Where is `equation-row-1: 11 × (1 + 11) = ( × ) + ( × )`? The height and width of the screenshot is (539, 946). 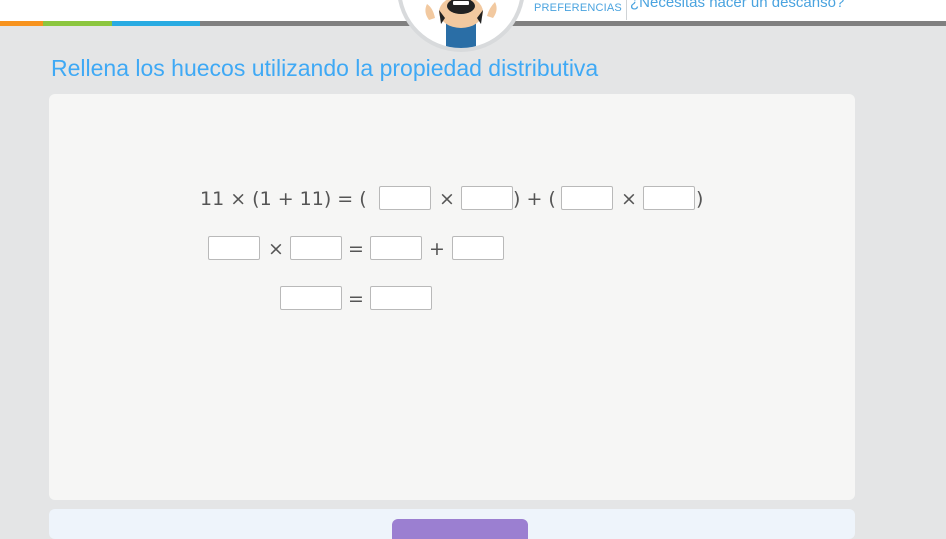 equation-row-1: 11 × (1 + 11) = ( × ) + ( × ) is located at coordinates (473, 200).